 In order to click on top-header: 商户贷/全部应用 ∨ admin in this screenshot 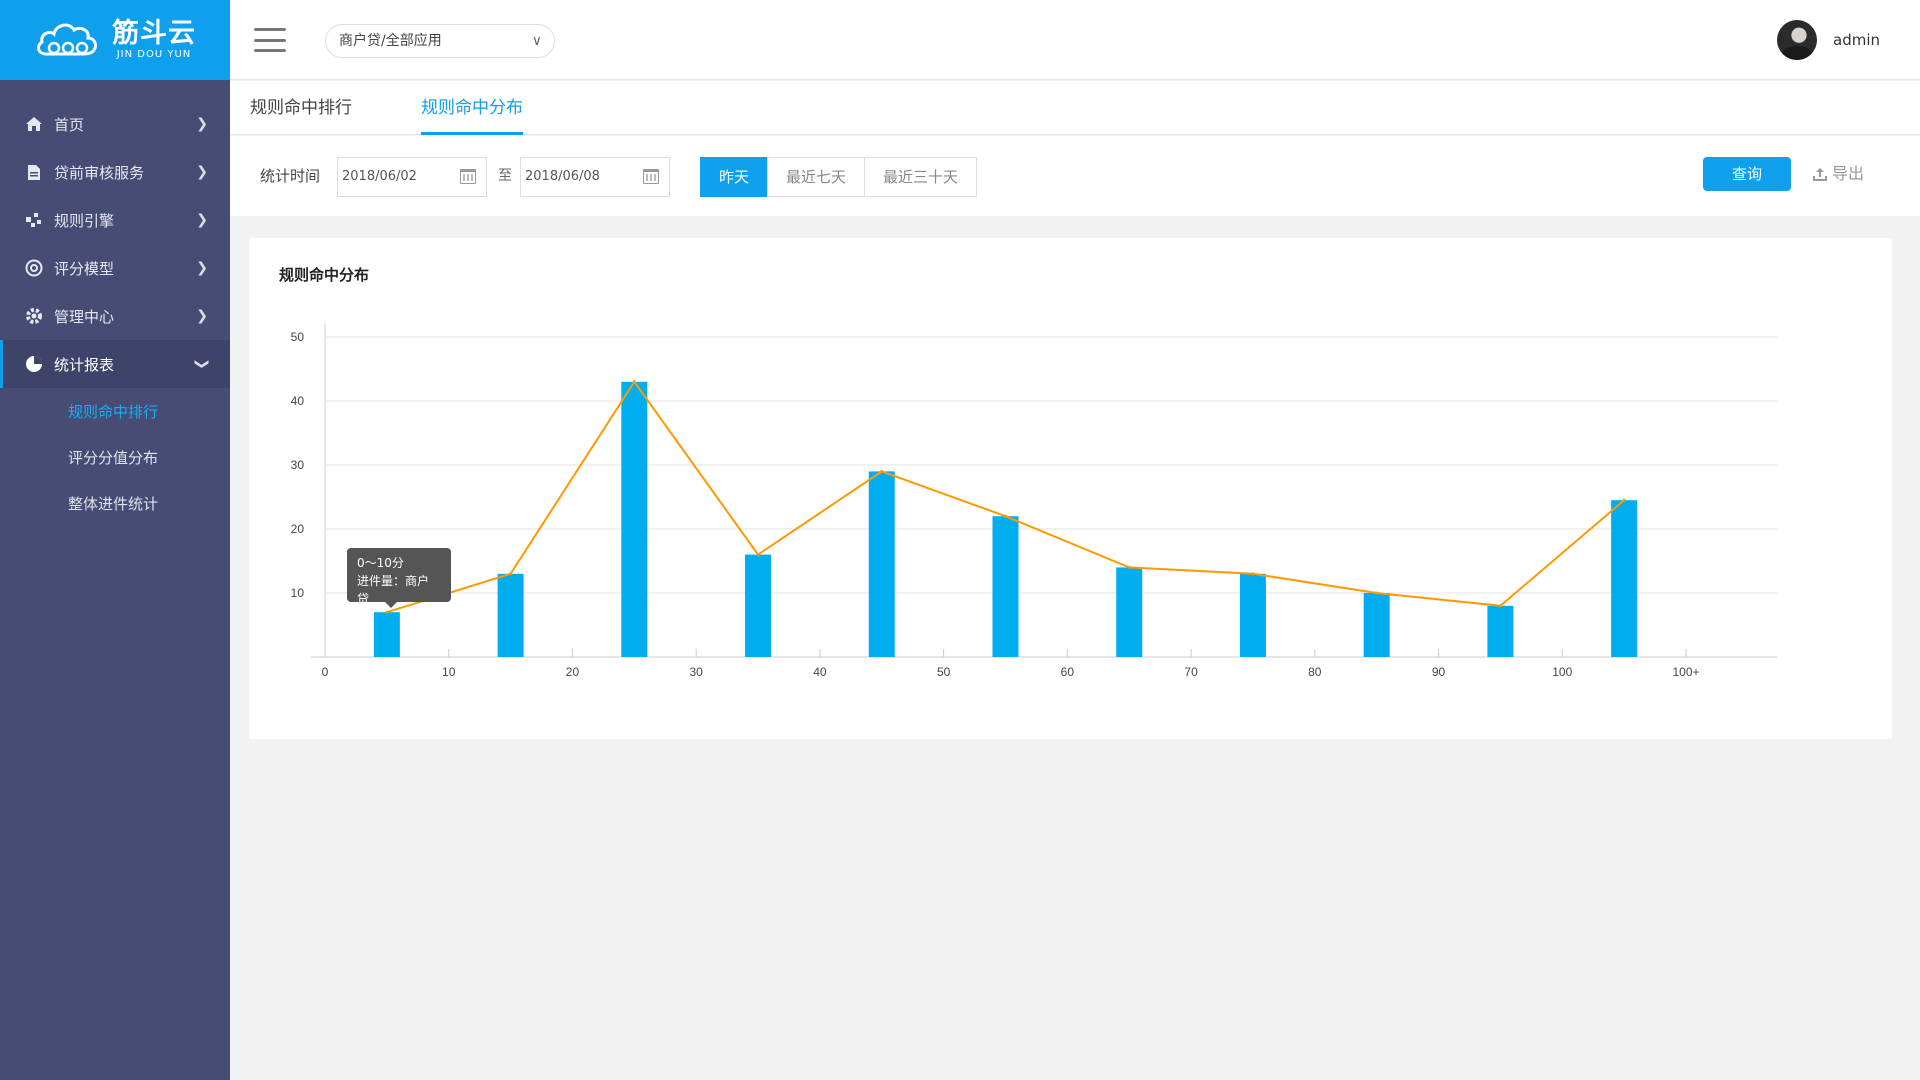, I will do `click(1075, 40)`.